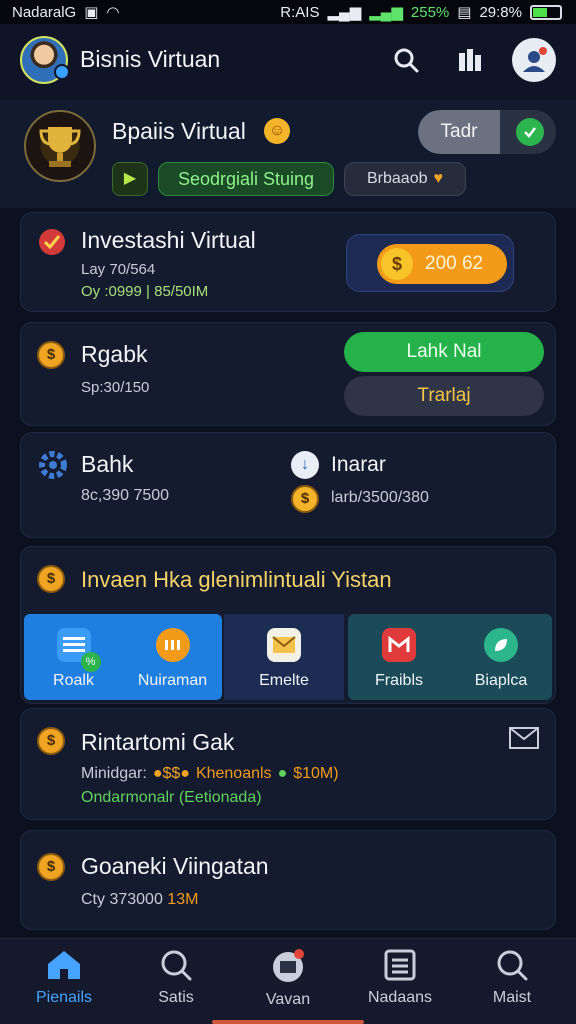 The width and height of the screenshot is (576, 1024). I want to click on tile-group-navy: Emelte, so click(284, 657).